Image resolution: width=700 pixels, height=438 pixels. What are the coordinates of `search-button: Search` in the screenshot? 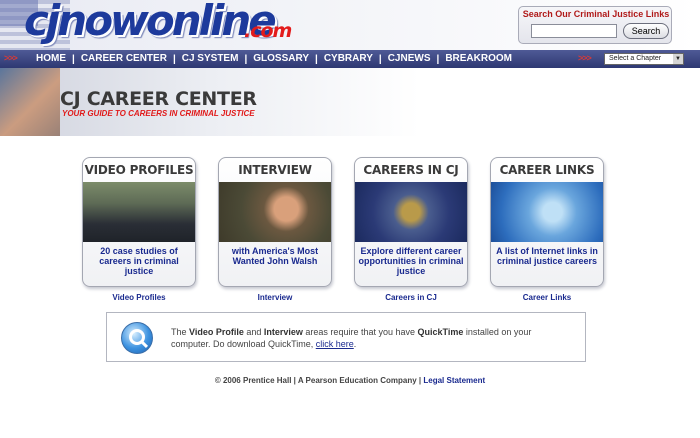 It's located at (646, 31).